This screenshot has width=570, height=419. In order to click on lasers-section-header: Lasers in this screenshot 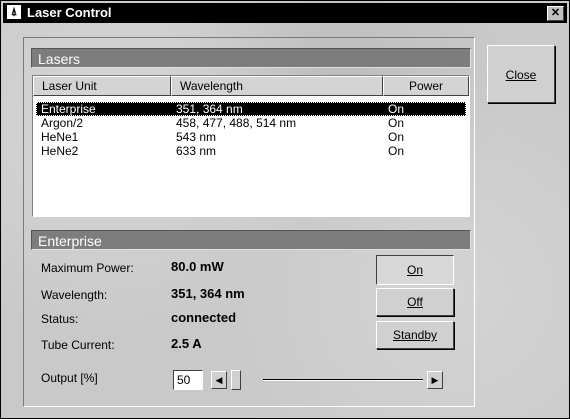, I will do `click(251, 58)`.